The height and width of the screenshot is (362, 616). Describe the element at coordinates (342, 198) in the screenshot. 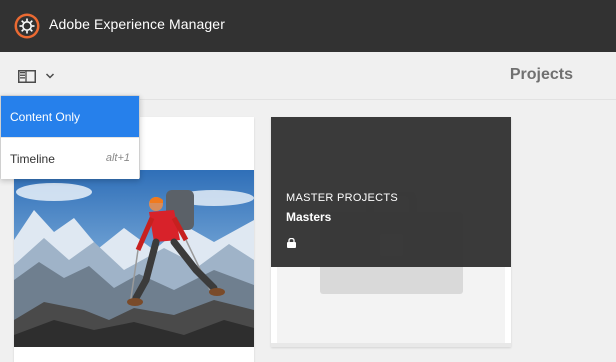

I see `card-type-label: MASTER PROJECTS` at that location.